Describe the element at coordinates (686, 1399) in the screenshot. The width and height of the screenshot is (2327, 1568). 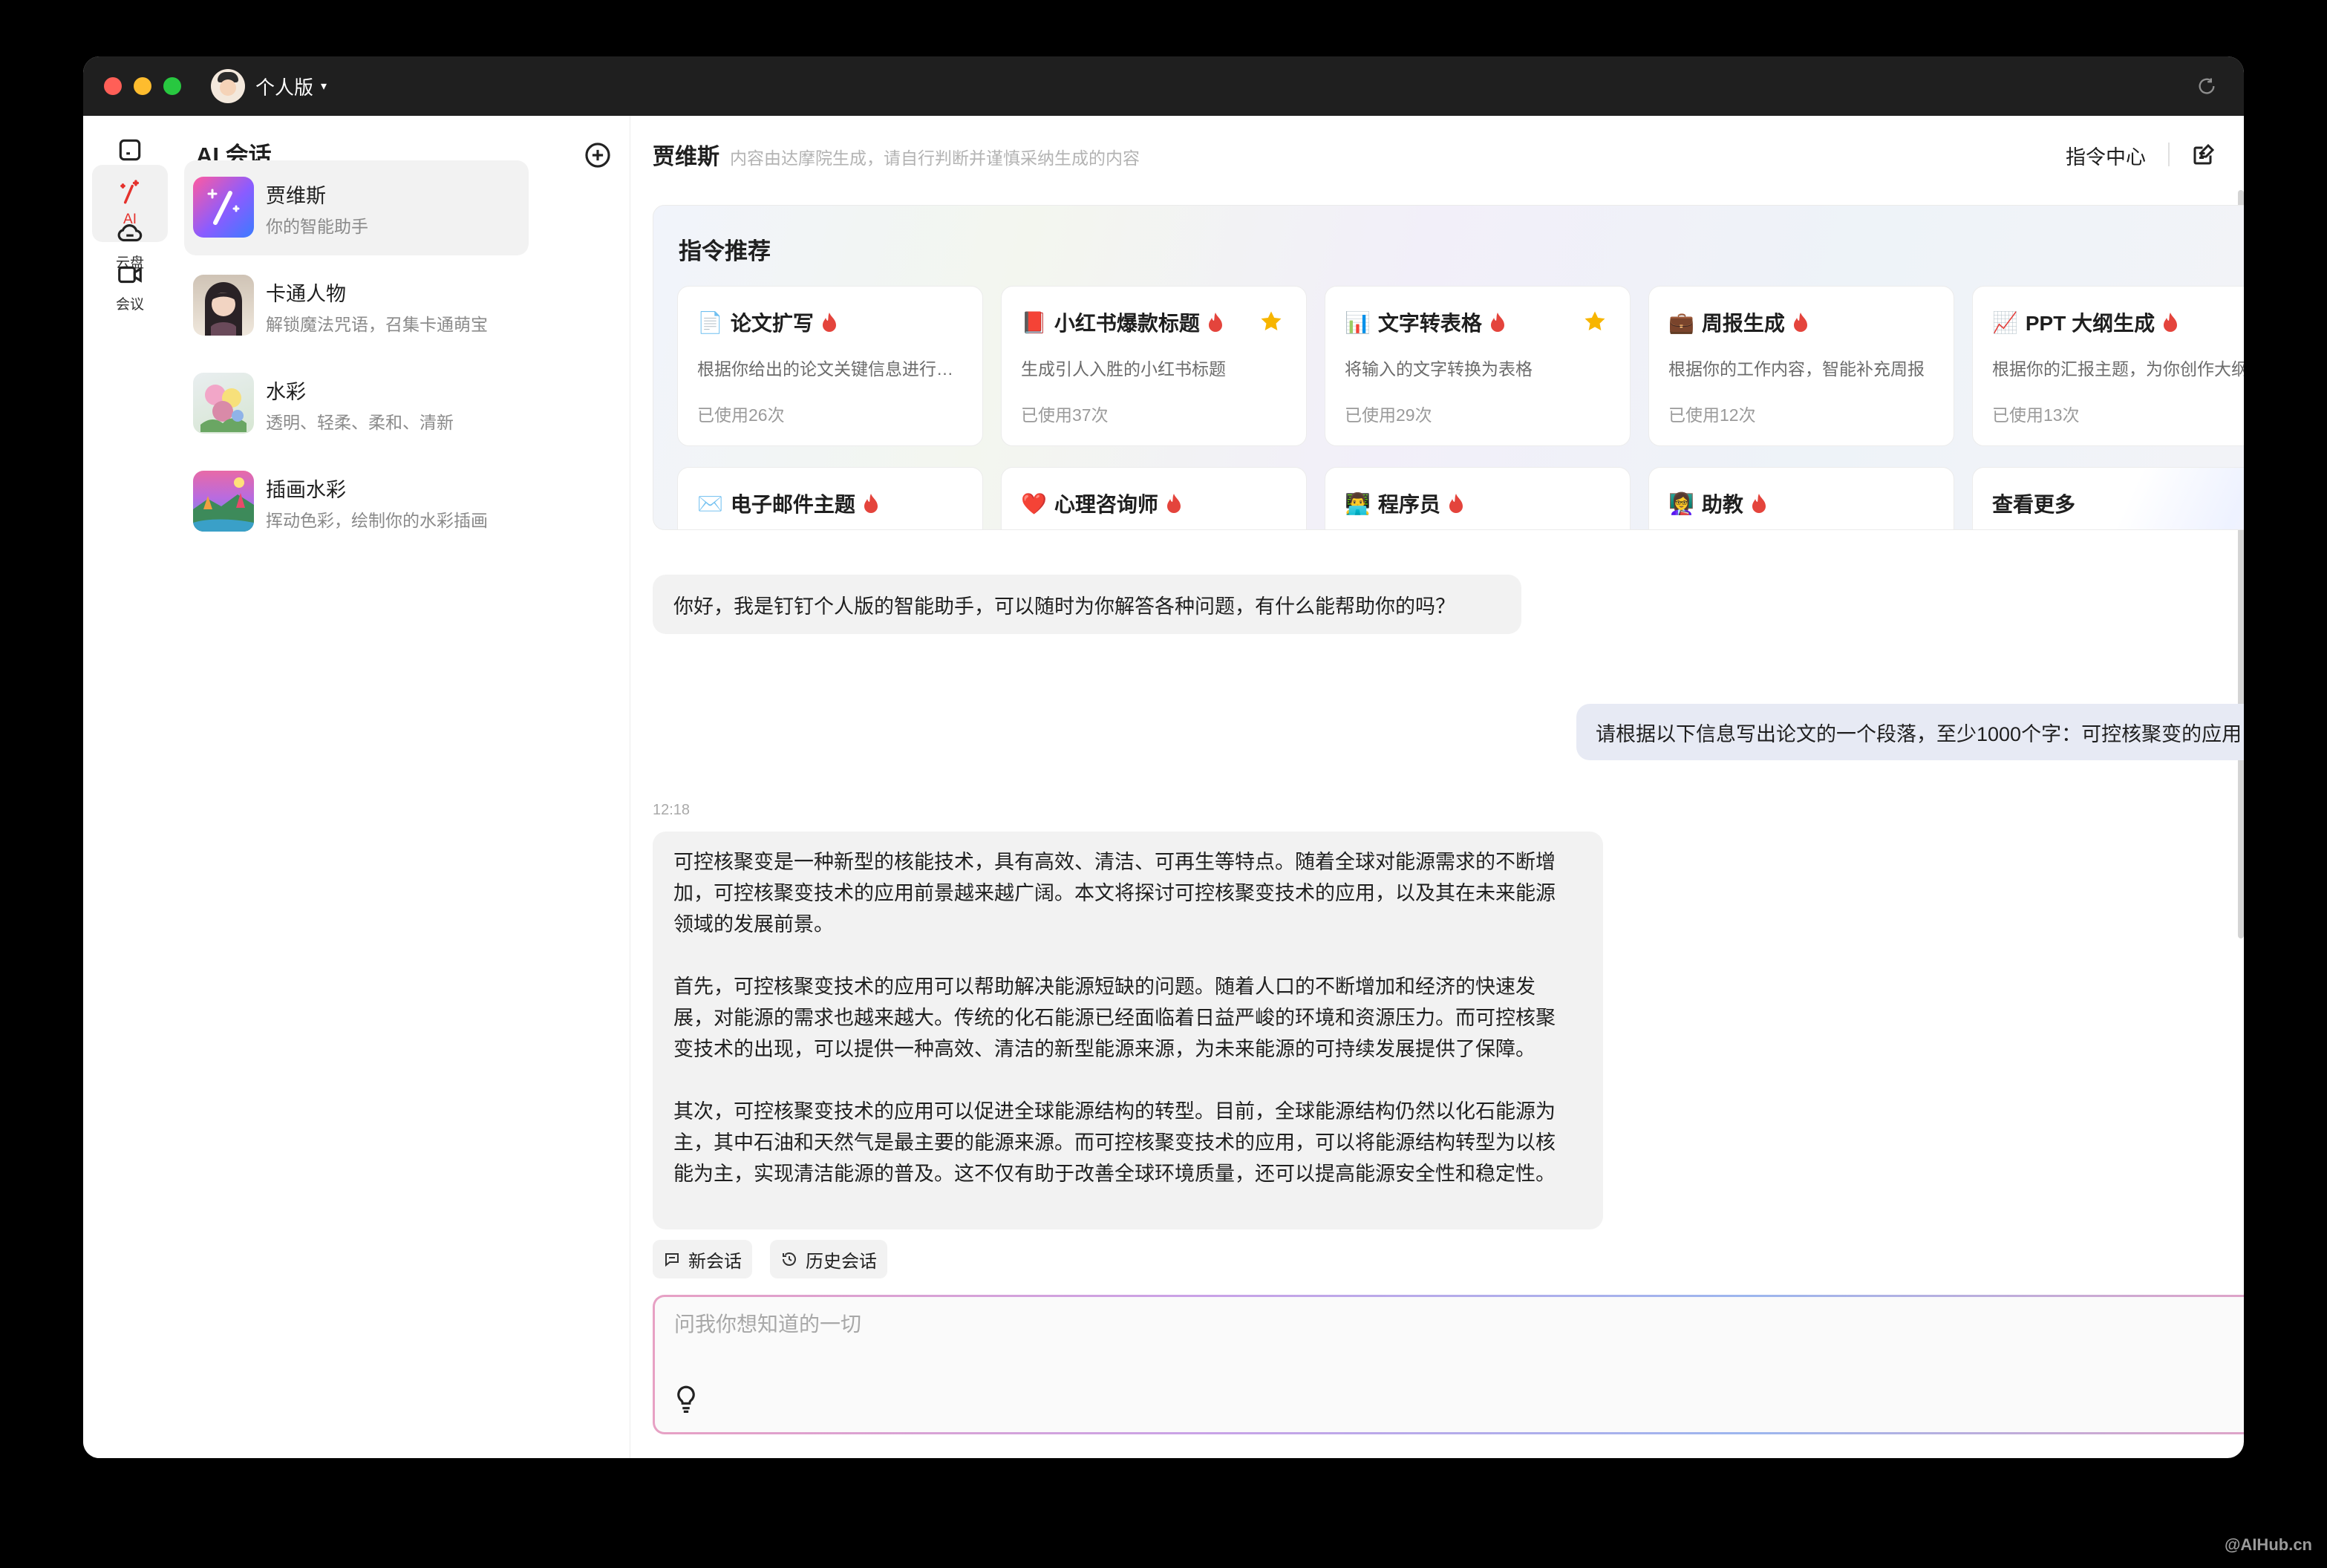
I see `lightbulb-icon` at that location.